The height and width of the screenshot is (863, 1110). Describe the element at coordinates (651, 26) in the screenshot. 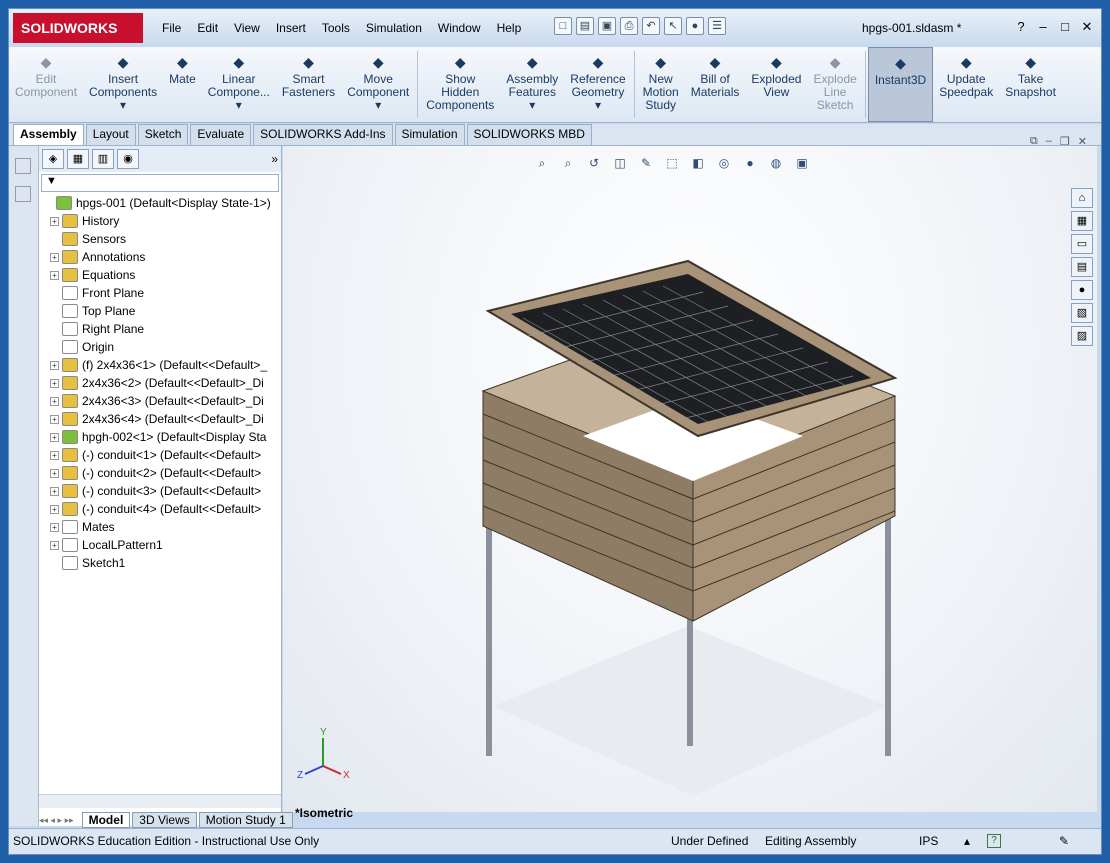

I see `undo-icon: ↶` at that location.